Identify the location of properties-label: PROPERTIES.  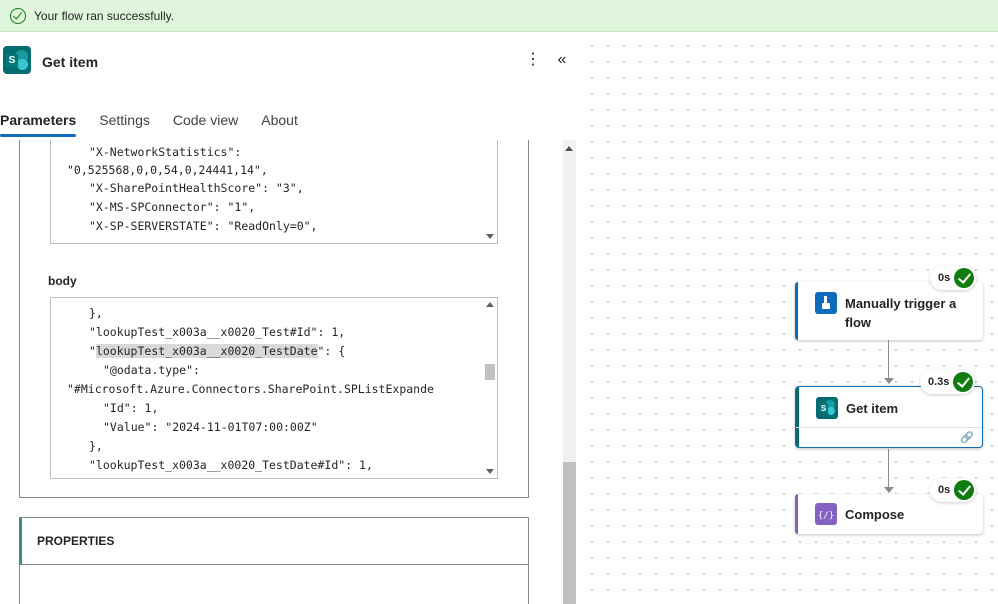
(76, 541).